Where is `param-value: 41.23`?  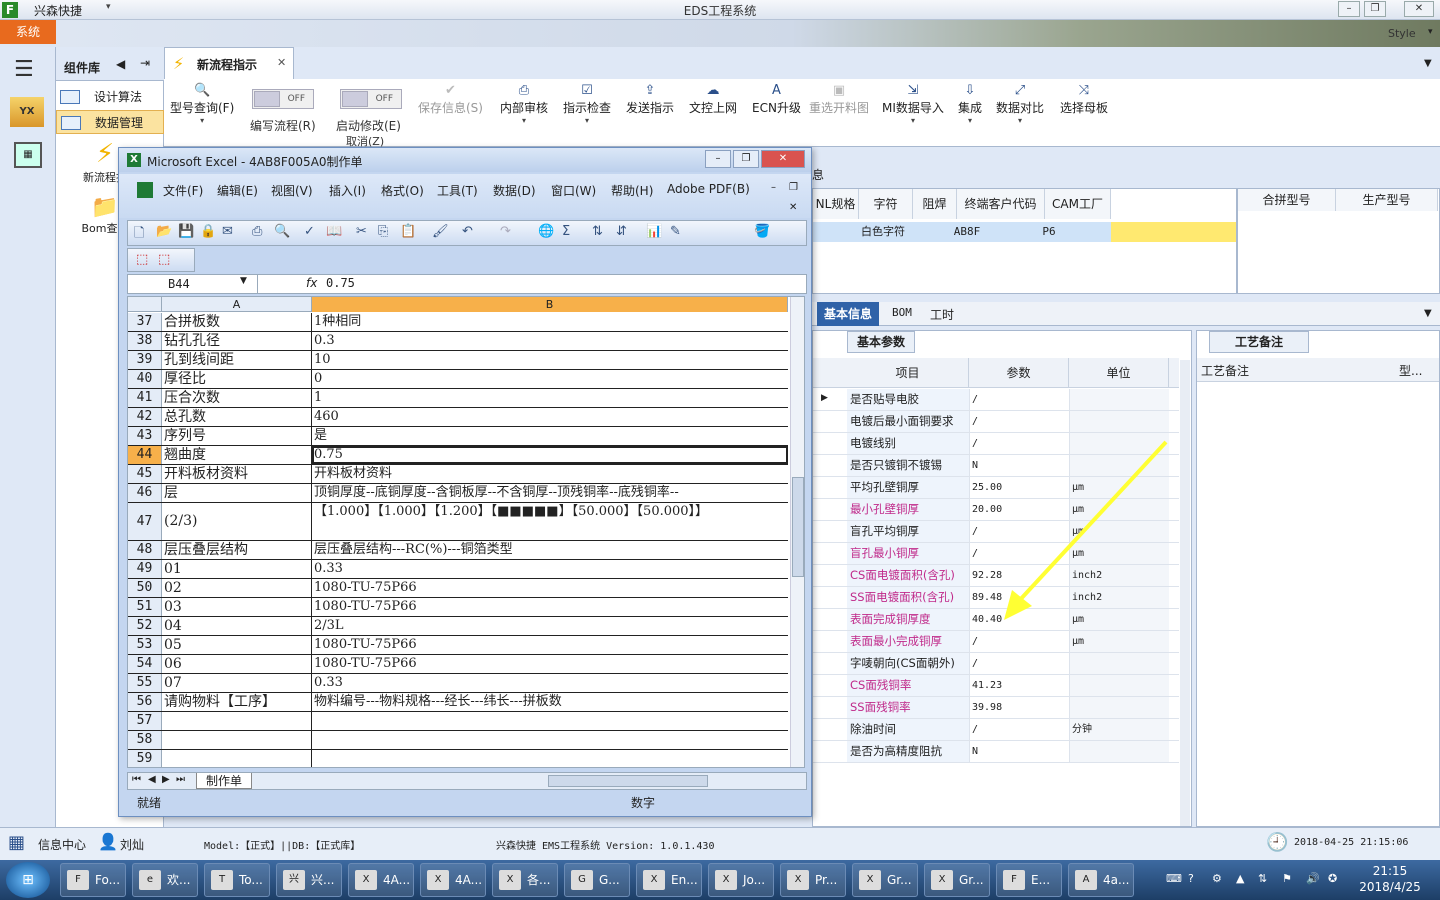 param-value: 41.23 is located at coordinates (1019, 685).